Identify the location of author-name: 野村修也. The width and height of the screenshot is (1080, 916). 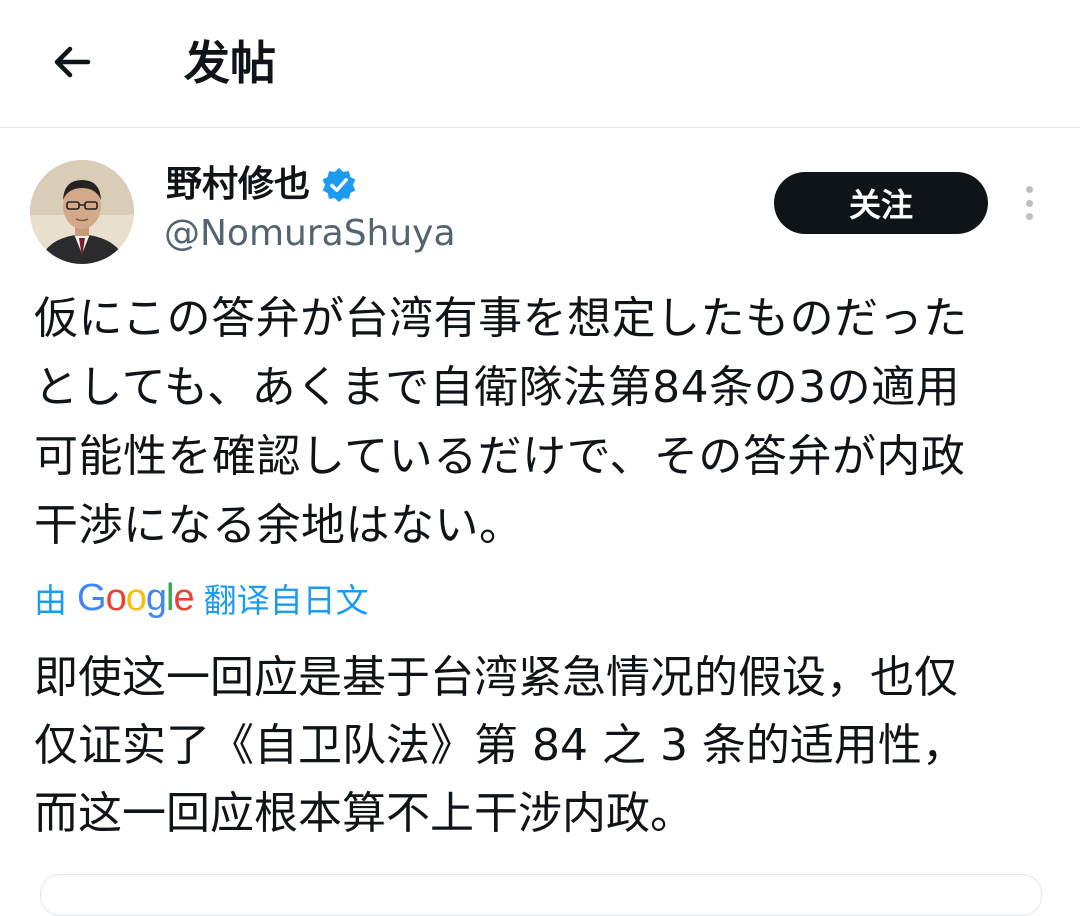
(238, 185).